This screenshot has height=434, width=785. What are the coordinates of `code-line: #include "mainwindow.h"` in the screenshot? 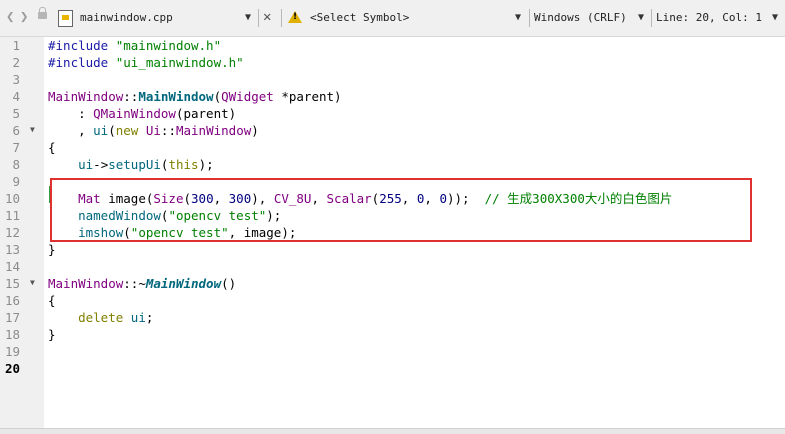 It's located at (134, 45).